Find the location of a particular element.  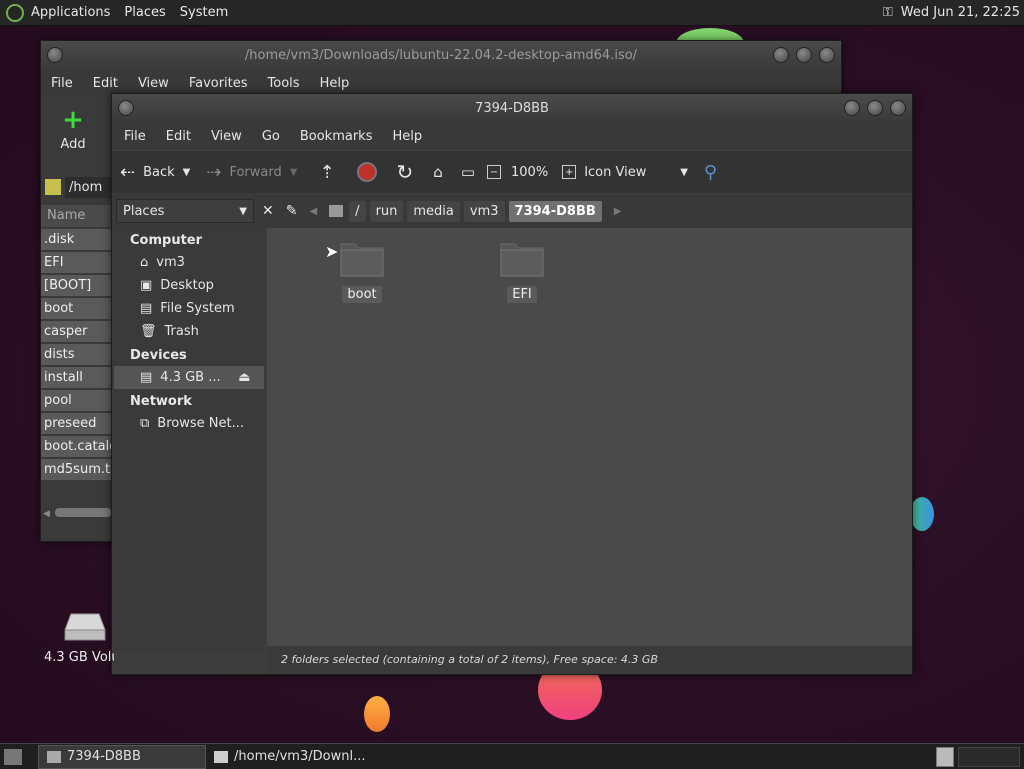

sidebar-item-home: ⌂ vm3 is located at coordinates (188, 262).